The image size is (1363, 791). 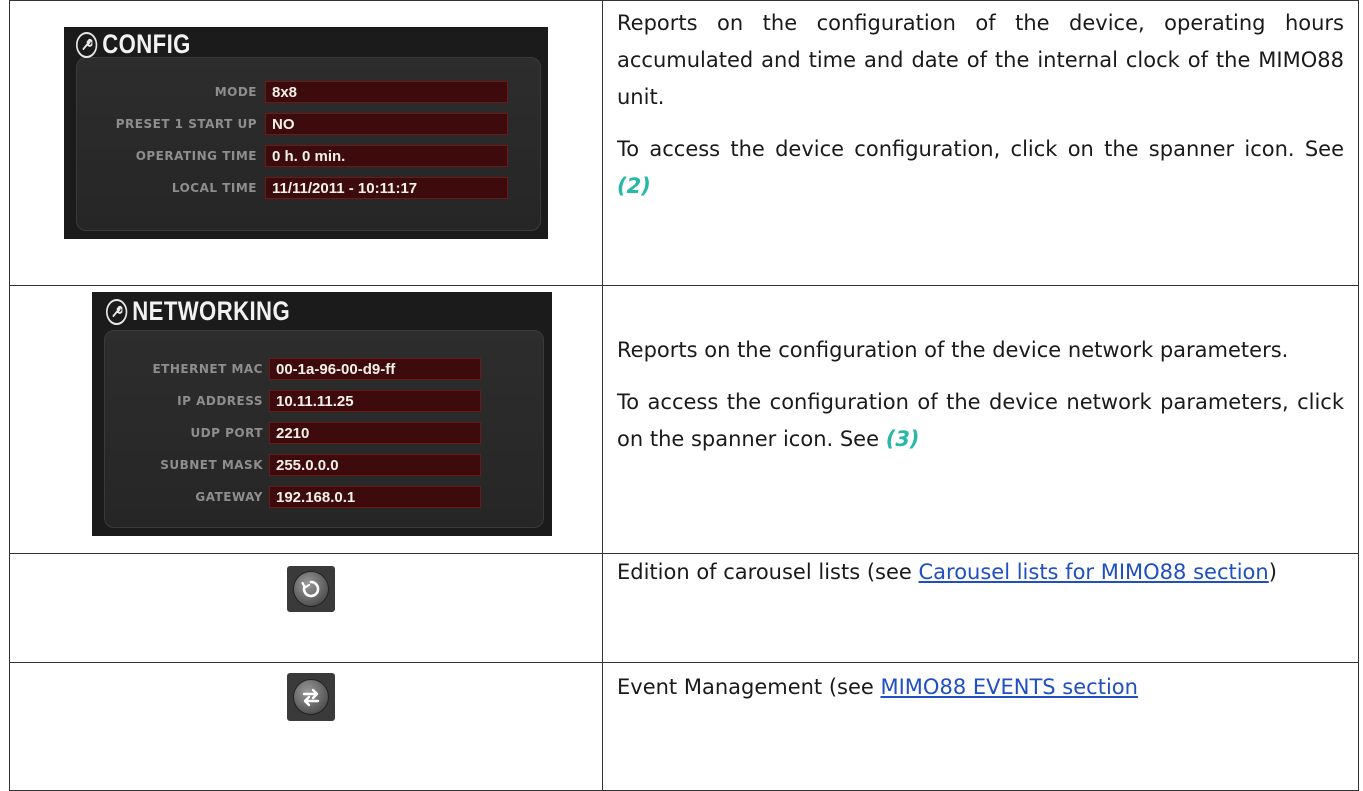 What do you see at coordinates (375, 465) in the screenshot?
I see `subnet-mask-value: 255.0.0.0` at bounding box center [375, 465].